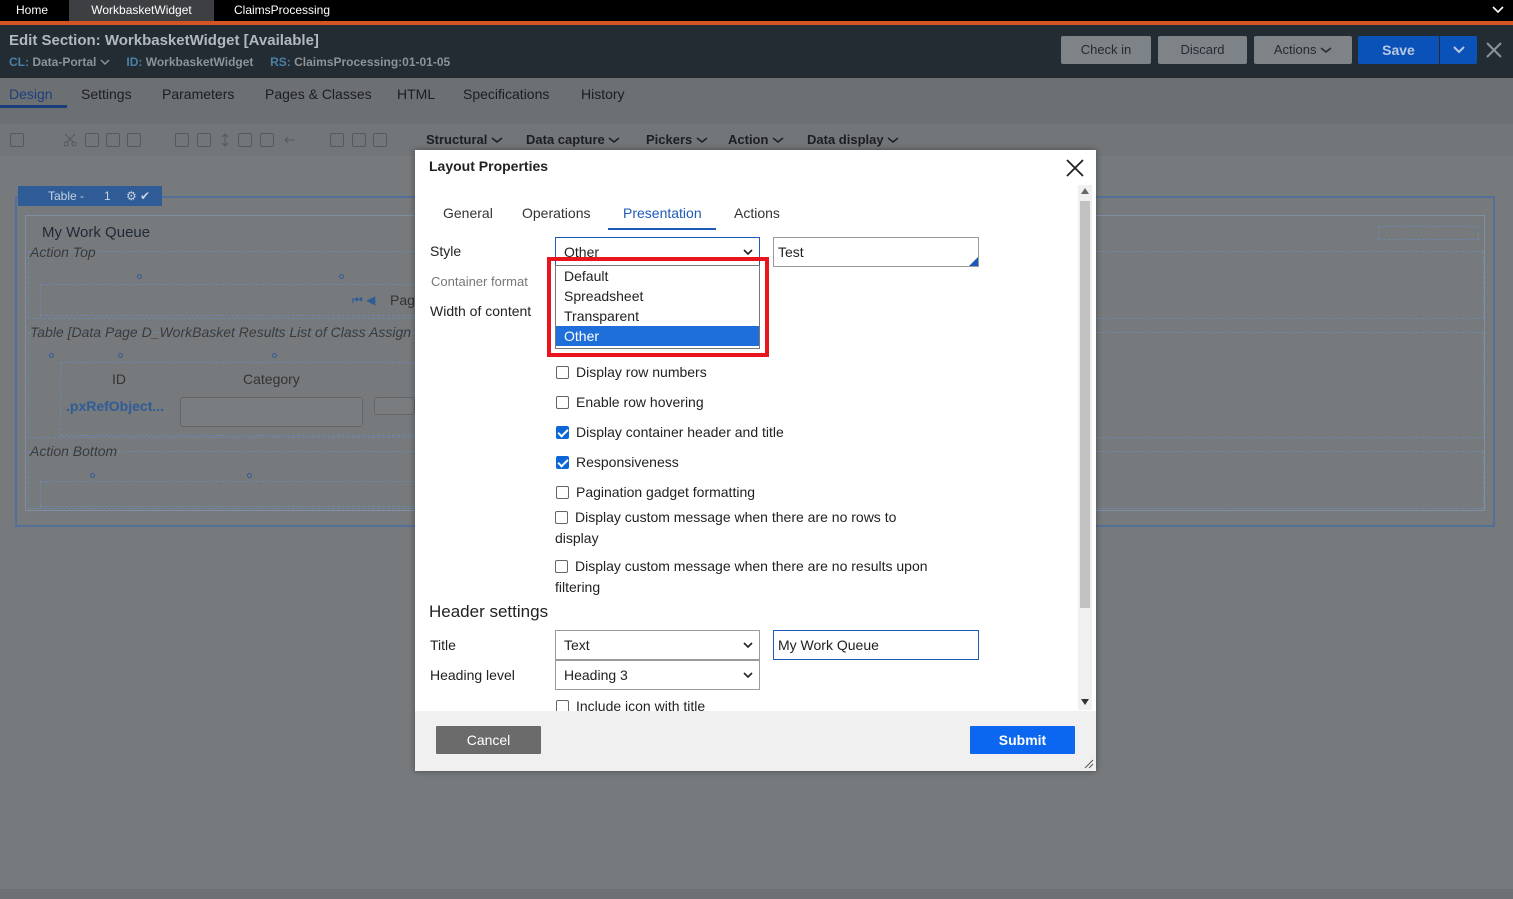 Image resolution: width=1513 pixels, height=899 pixels. What do you see at coordinates (853, 139) in the screenshot?
I see `data-display-menu: Data display` at bounding box center [853, 139].